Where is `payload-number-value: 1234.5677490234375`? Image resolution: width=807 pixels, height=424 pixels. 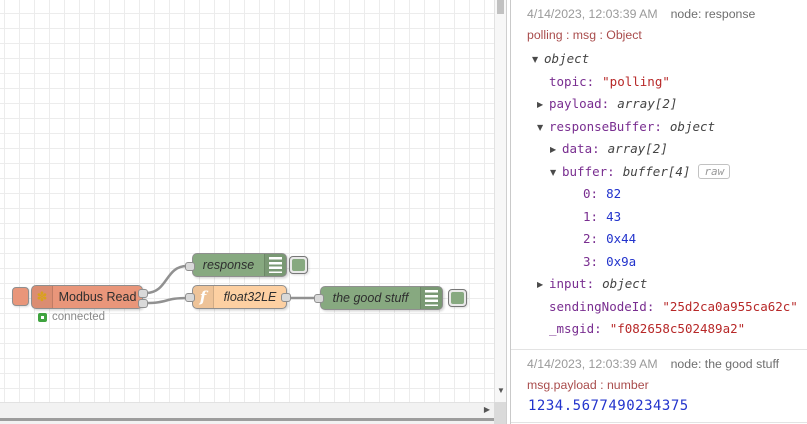 payload-number-value: 1234.5677490234375 is located at coordinates (608, 405).